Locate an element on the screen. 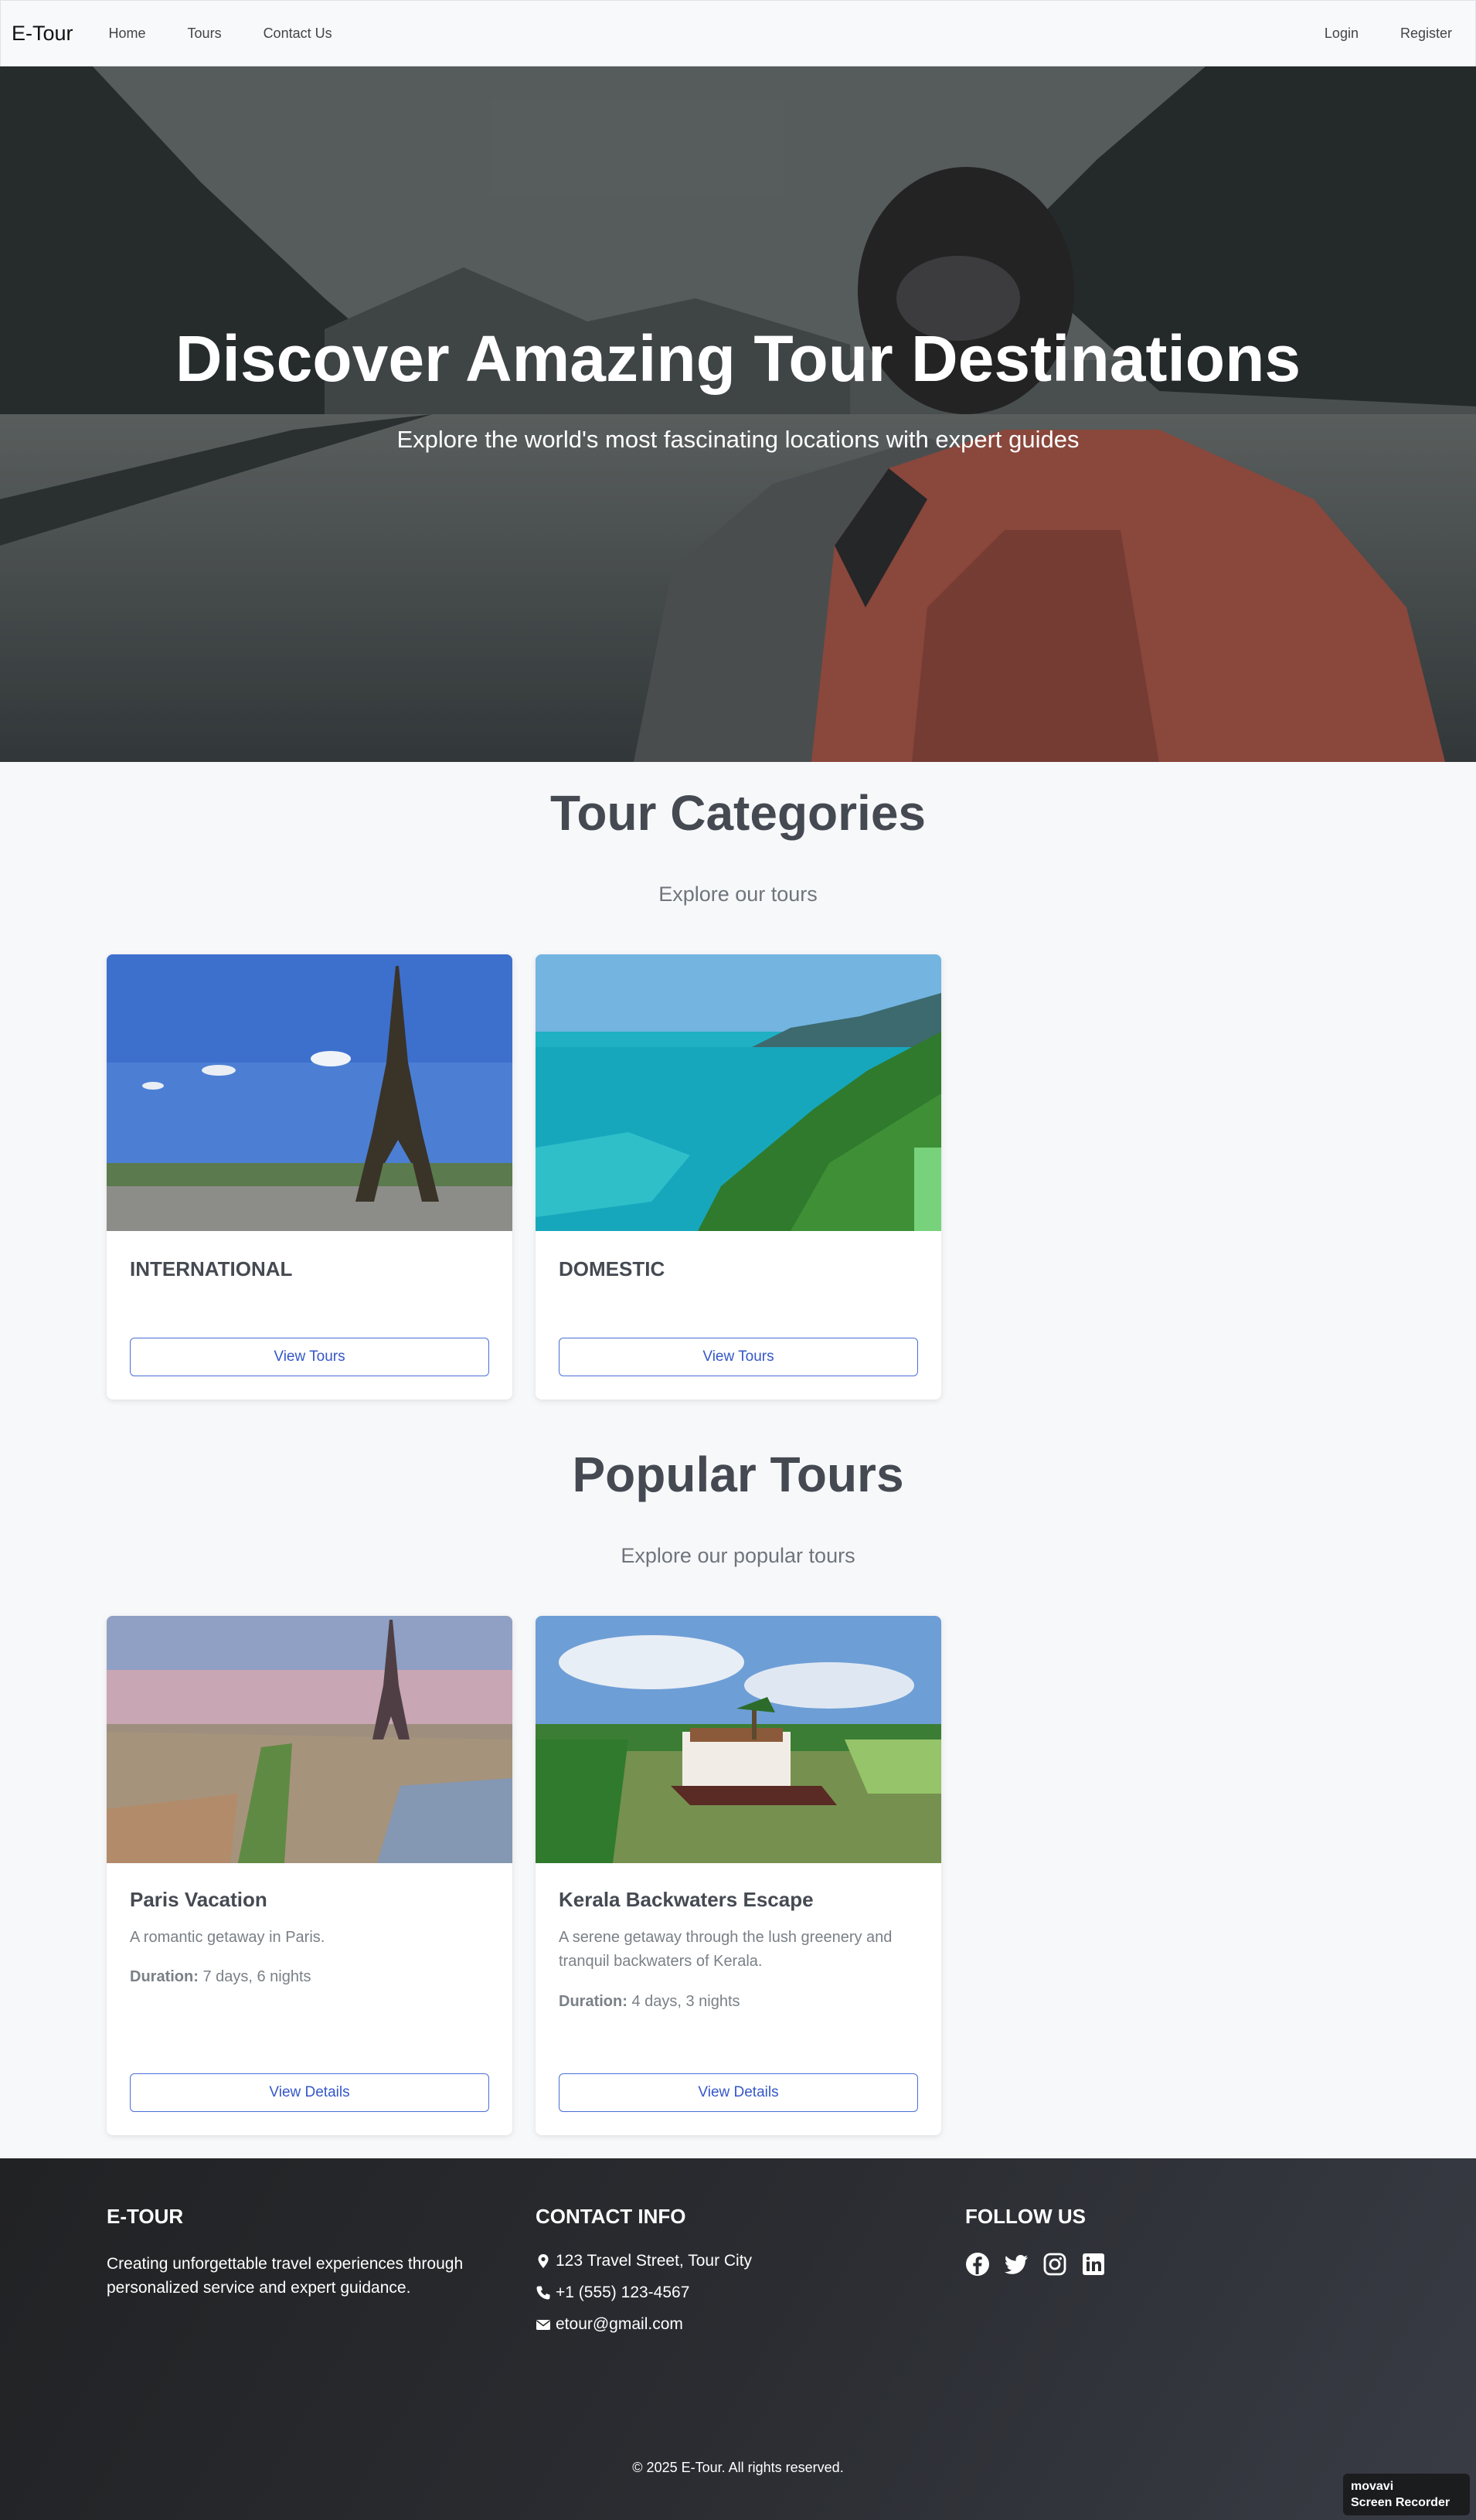  address-line: 123 Travel Street, Tour City is located at coordinates (644, 2261).